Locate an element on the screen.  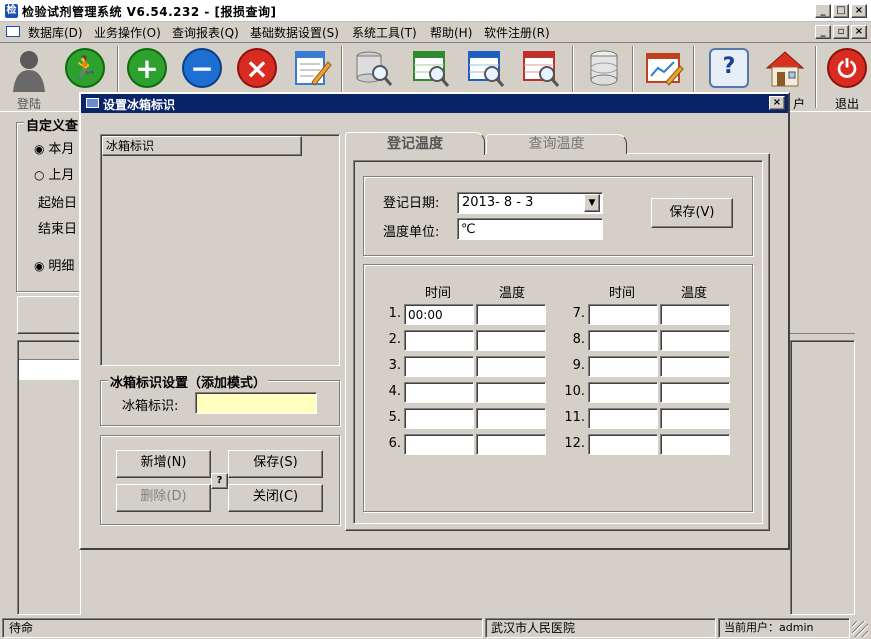
blue-table-search-icon is located at coordinates (486, 68).